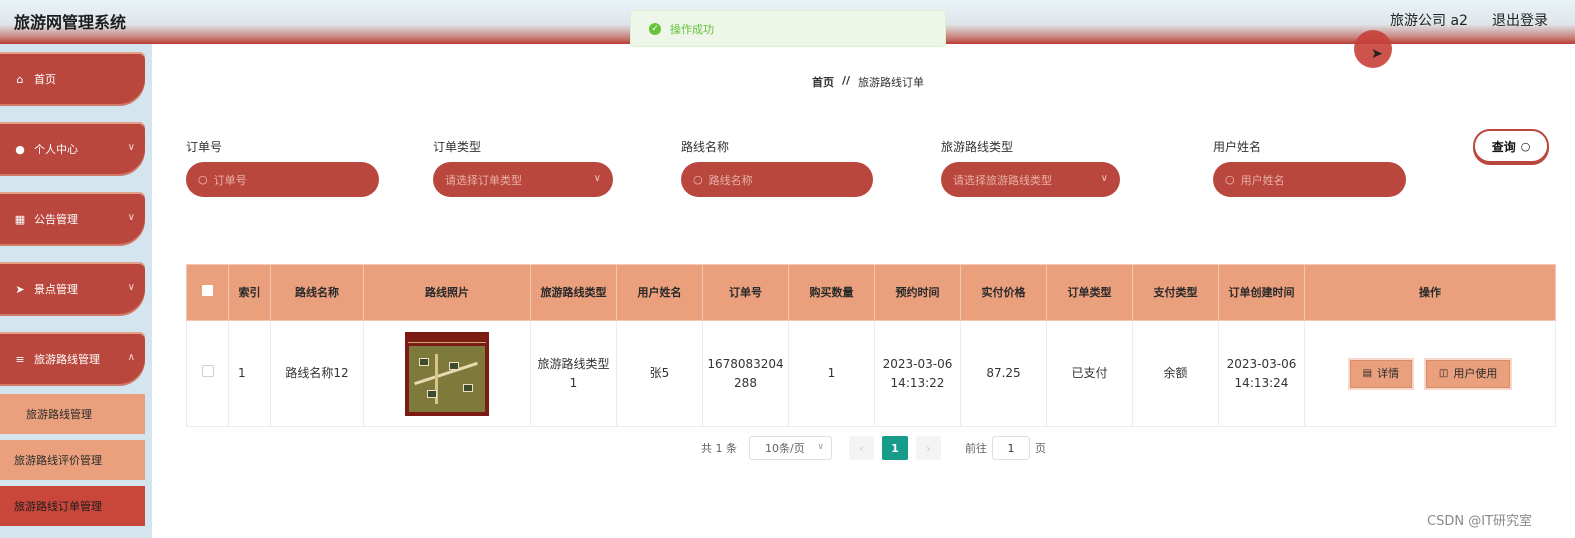  Describe the element at coordinates (45, 79) in the screenshot. I see `sidebar-item-label: 首页` at that location.